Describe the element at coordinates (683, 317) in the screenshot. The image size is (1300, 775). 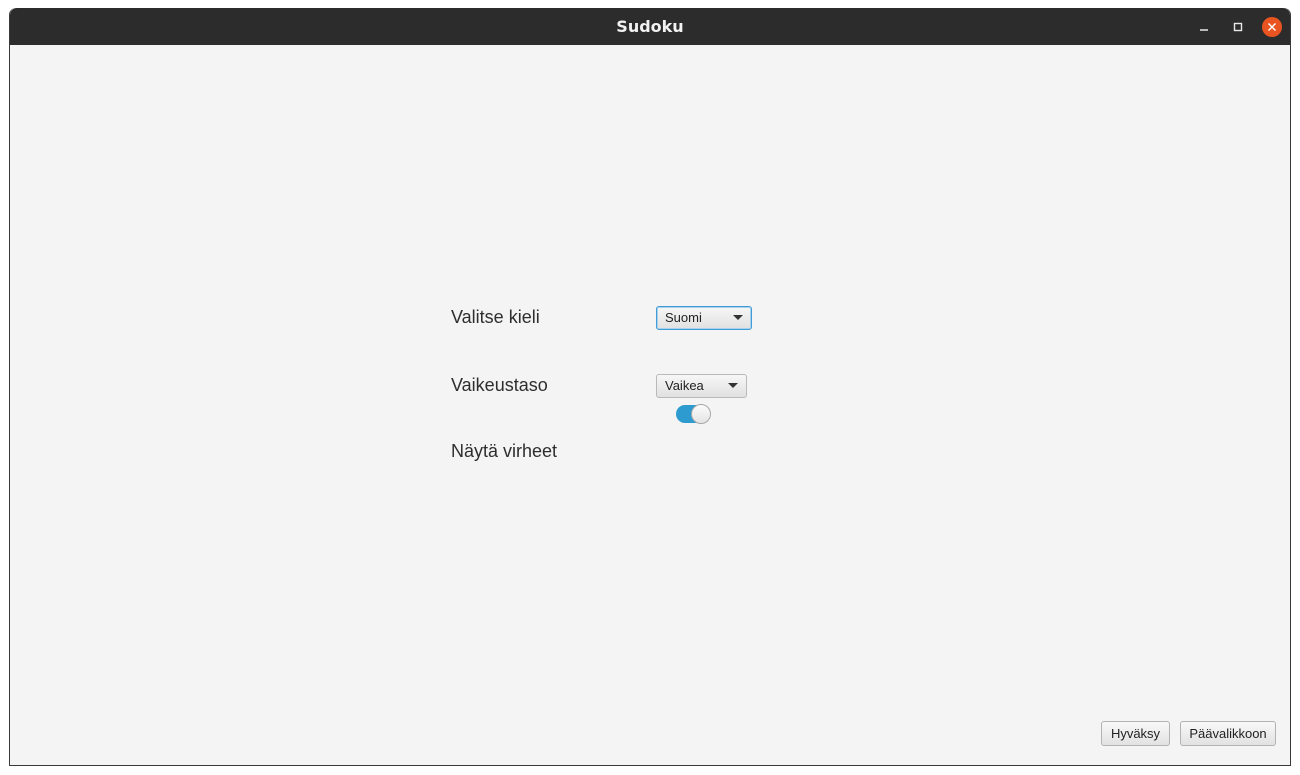
I see `language-selected-value: Suomi` at that location.